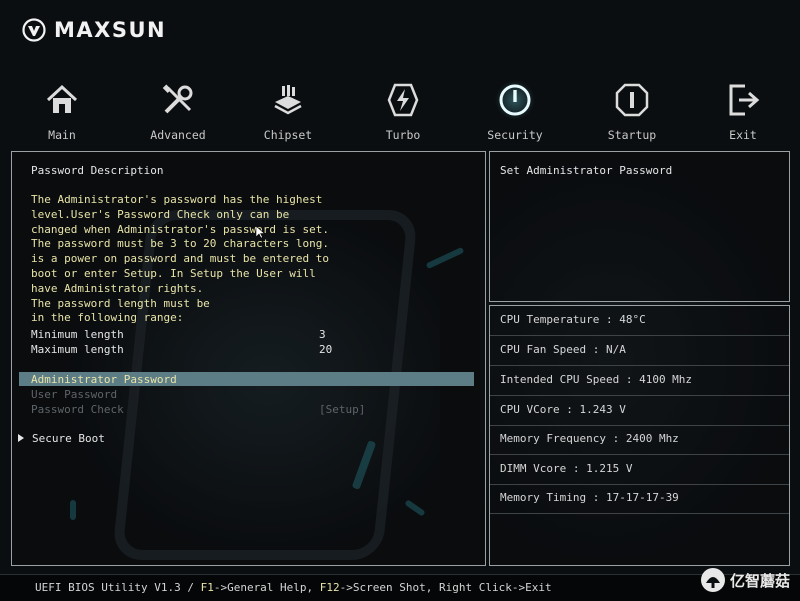  What do you see at coordinates (639, 226) in the screenshot?
I see `help-panel: Set Administrator Password` at bounding box center [639, 226].